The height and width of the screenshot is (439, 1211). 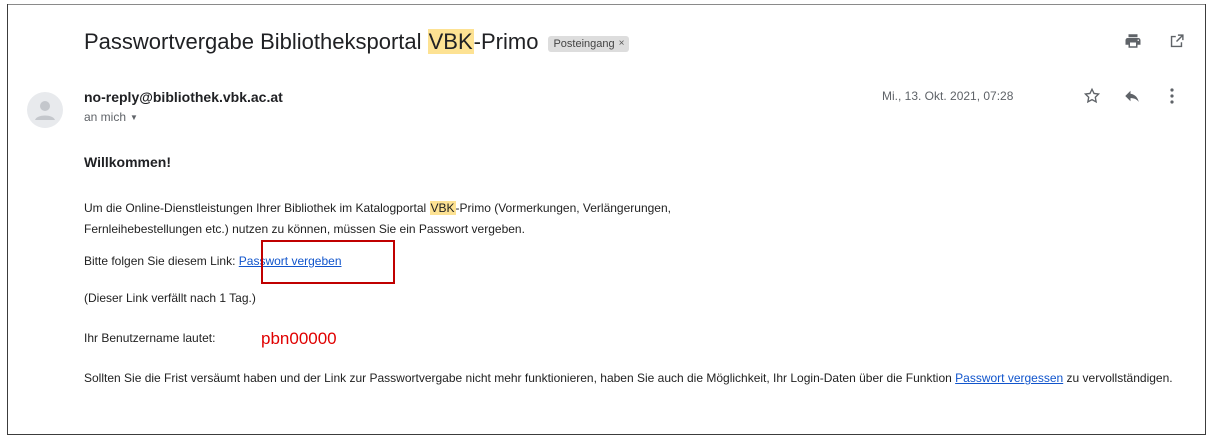 I want to click on email-date: Mi., 13. Okt. 2021, 07:28, so click(x=948, y=96).